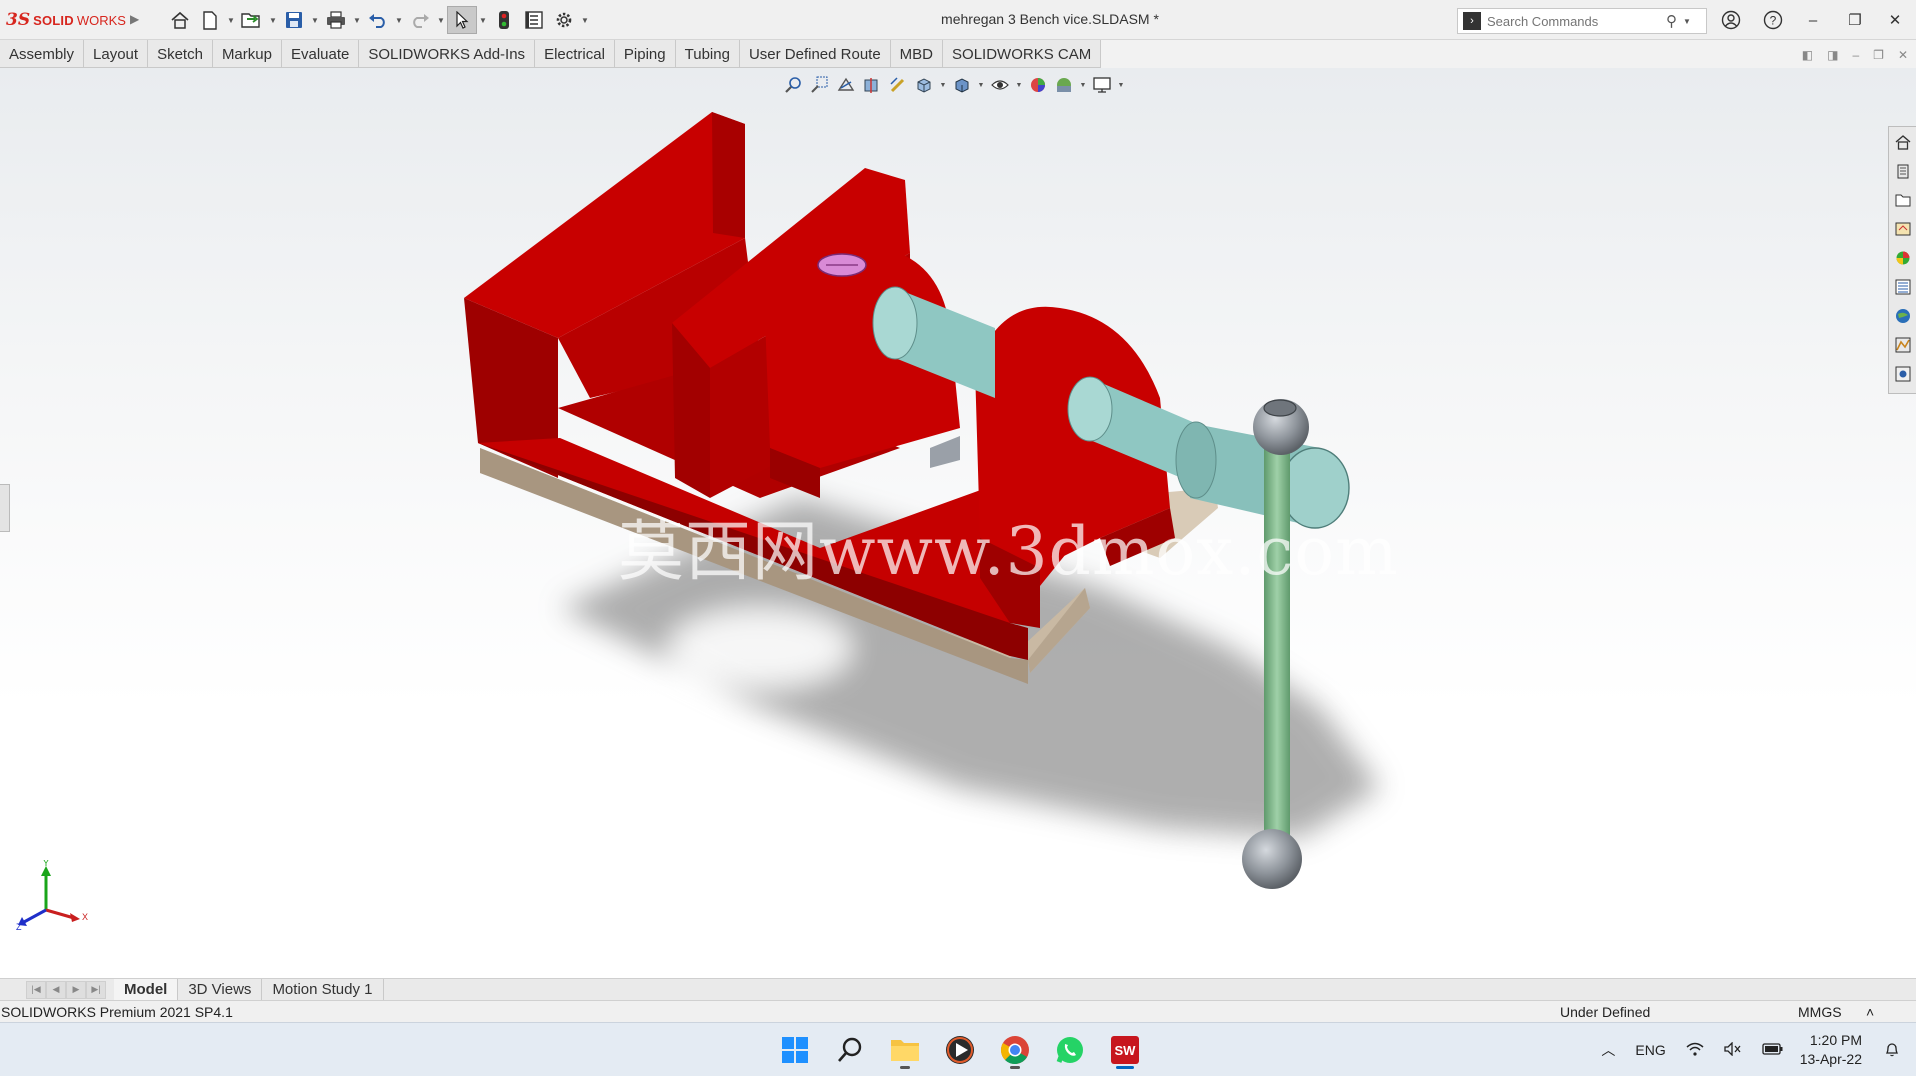  Describe the element at coordinates (1671, 21) in the screenshot. I see `search-icon: ⚲` at that location.